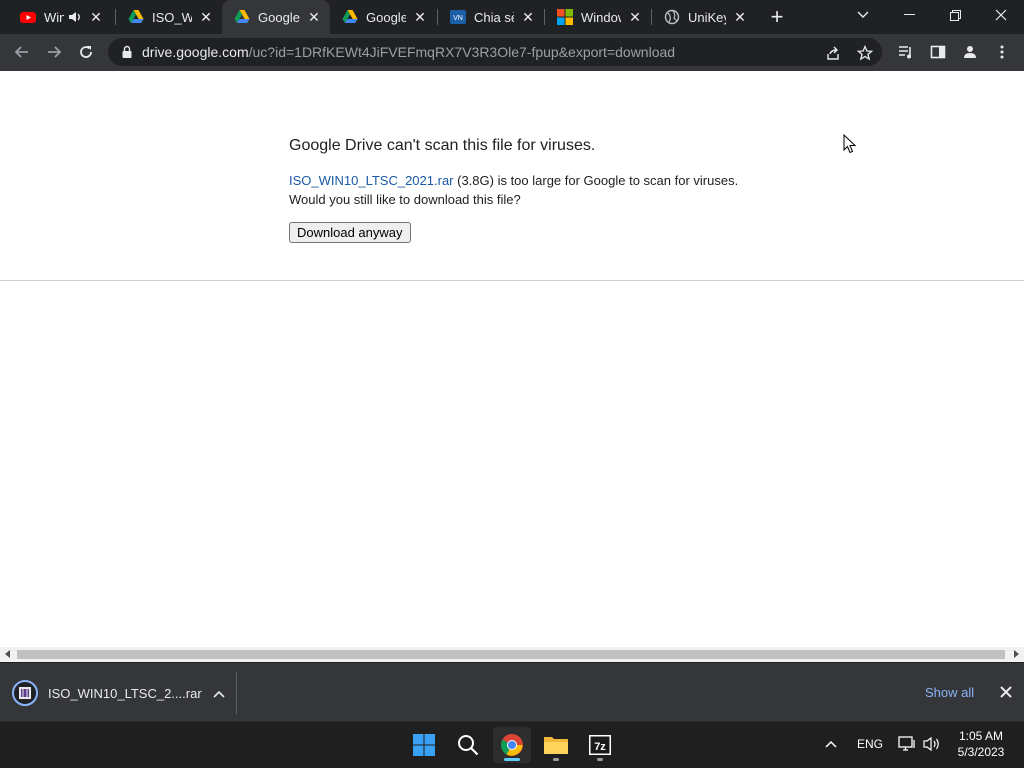 This screenshot has width=1024, height=768. What do you see at coordinates (371, 180) in the screenshot?
I see `file-link: ISO_WIN10_LTSC_2021.rar` at bounding box center [371, 180].